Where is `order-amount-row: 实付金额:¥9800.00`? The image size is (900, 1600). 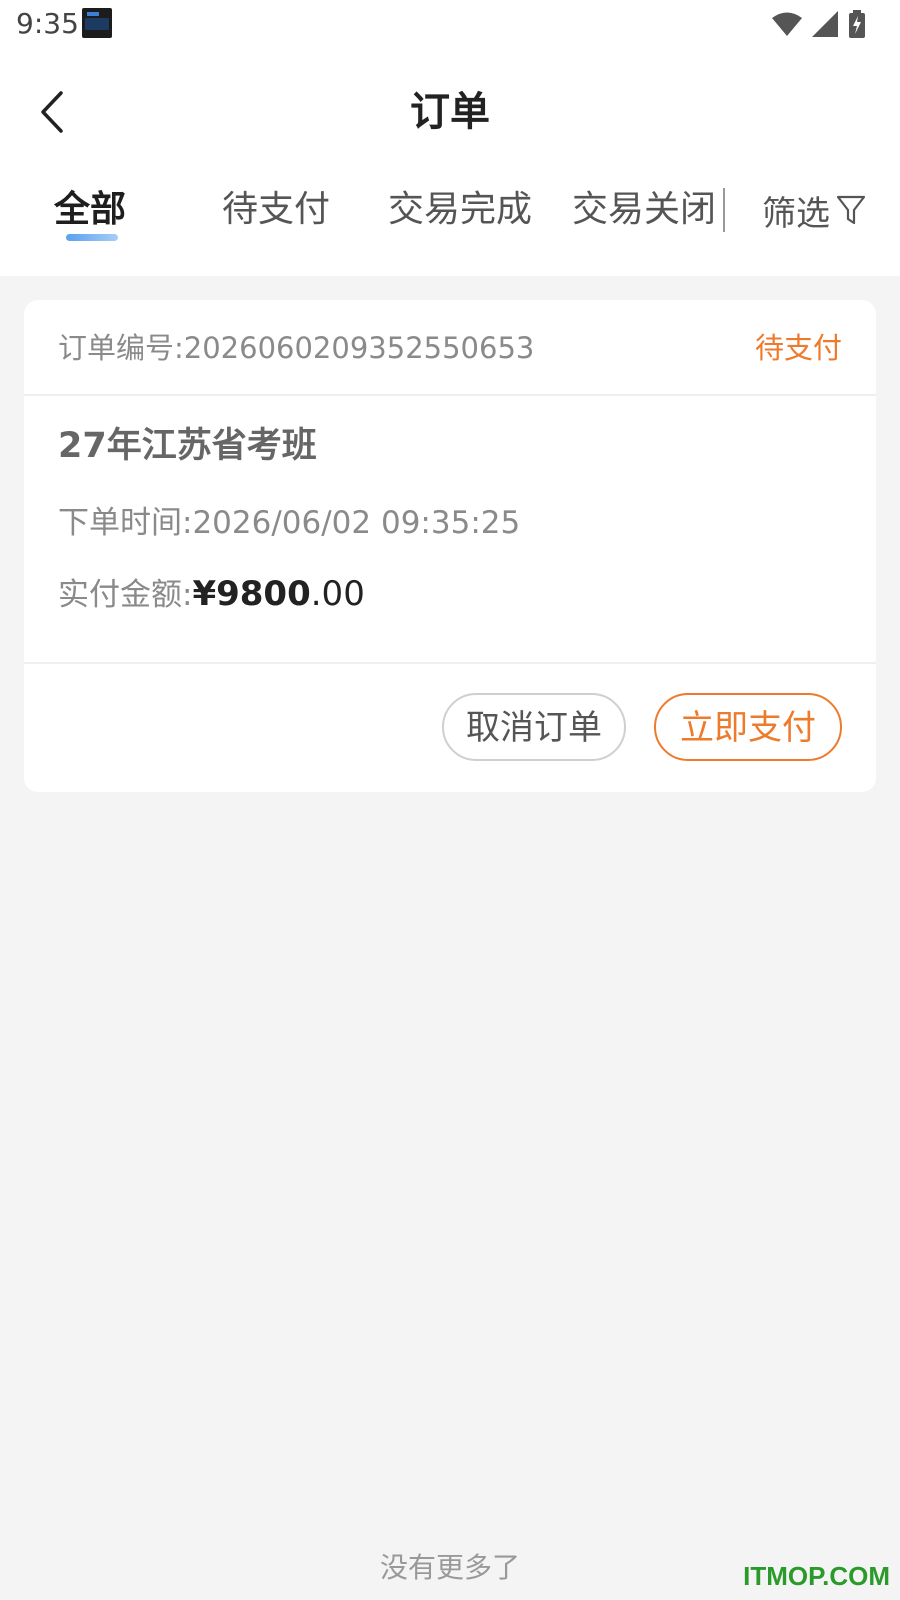 order-amount-row: 实付金额:¥9800.00 is located at coordinates (211, 594).